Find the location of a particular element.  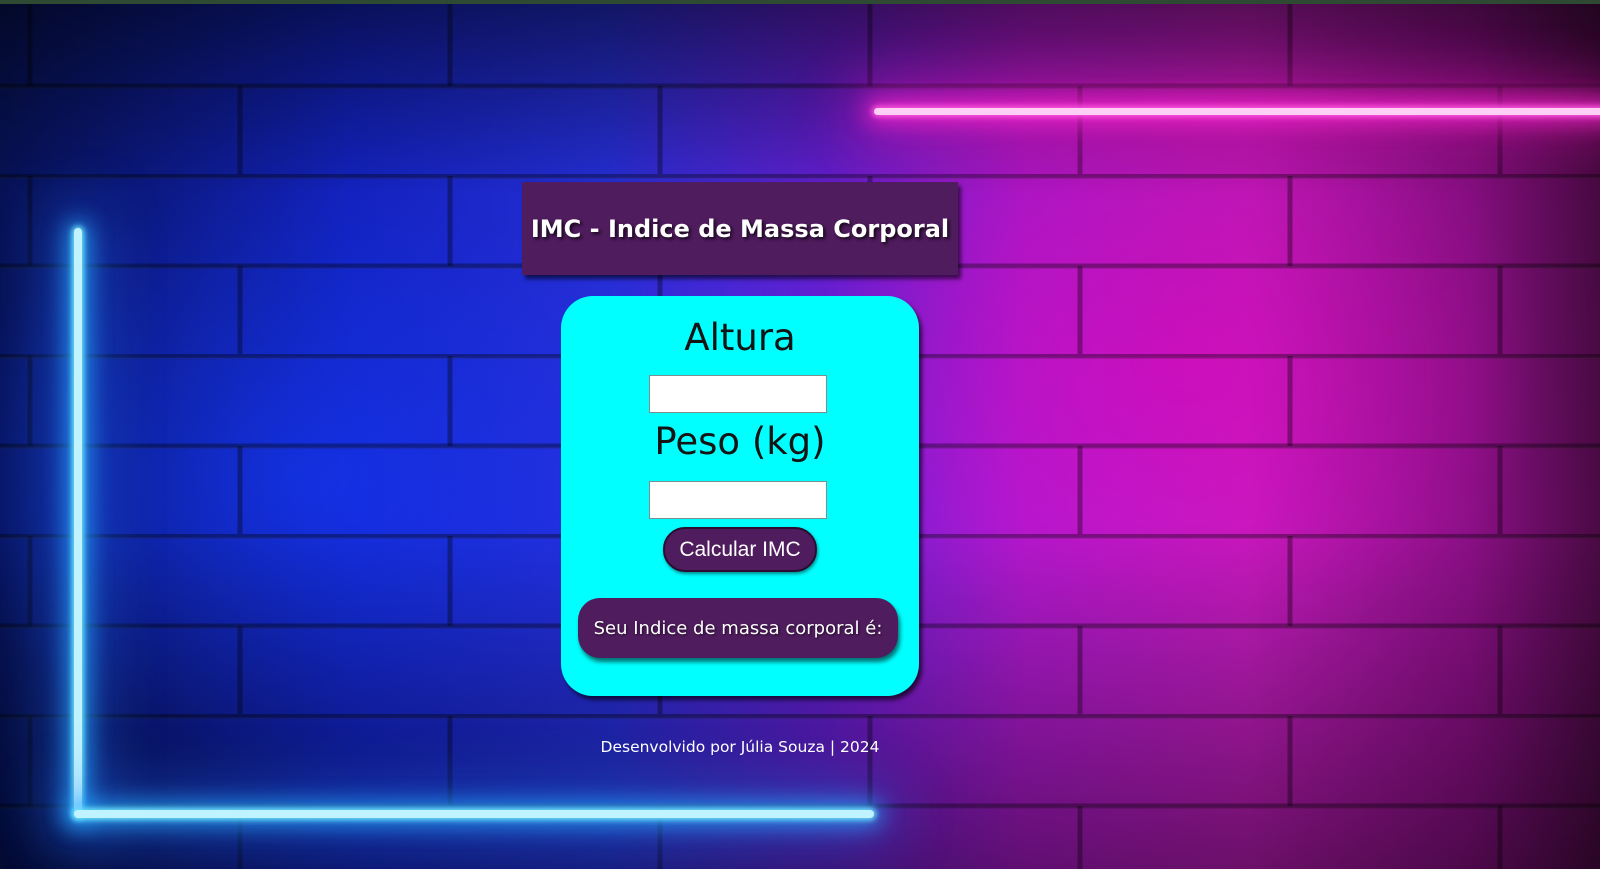

page-title: IMC - Indice de Massa Corporal is located at coordinates (740, 228).